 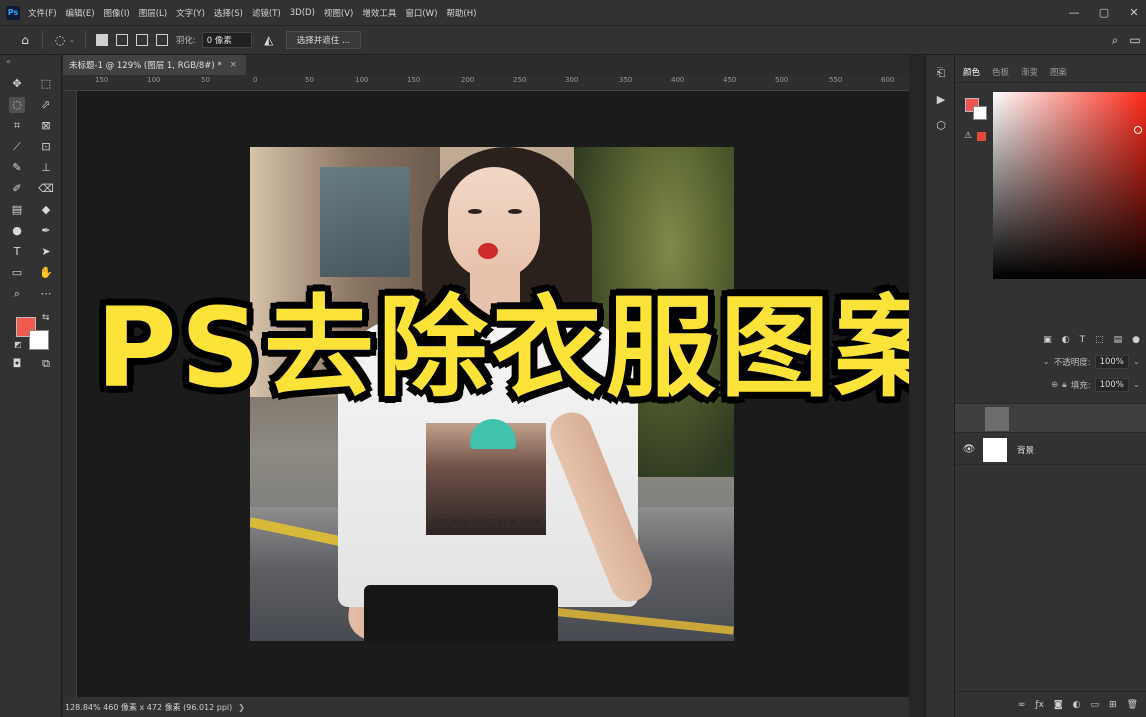 What do you see at coordinates (981, 136) in the screenshot?
I see `web-safe-swatch` at bounding box center [981, 136].